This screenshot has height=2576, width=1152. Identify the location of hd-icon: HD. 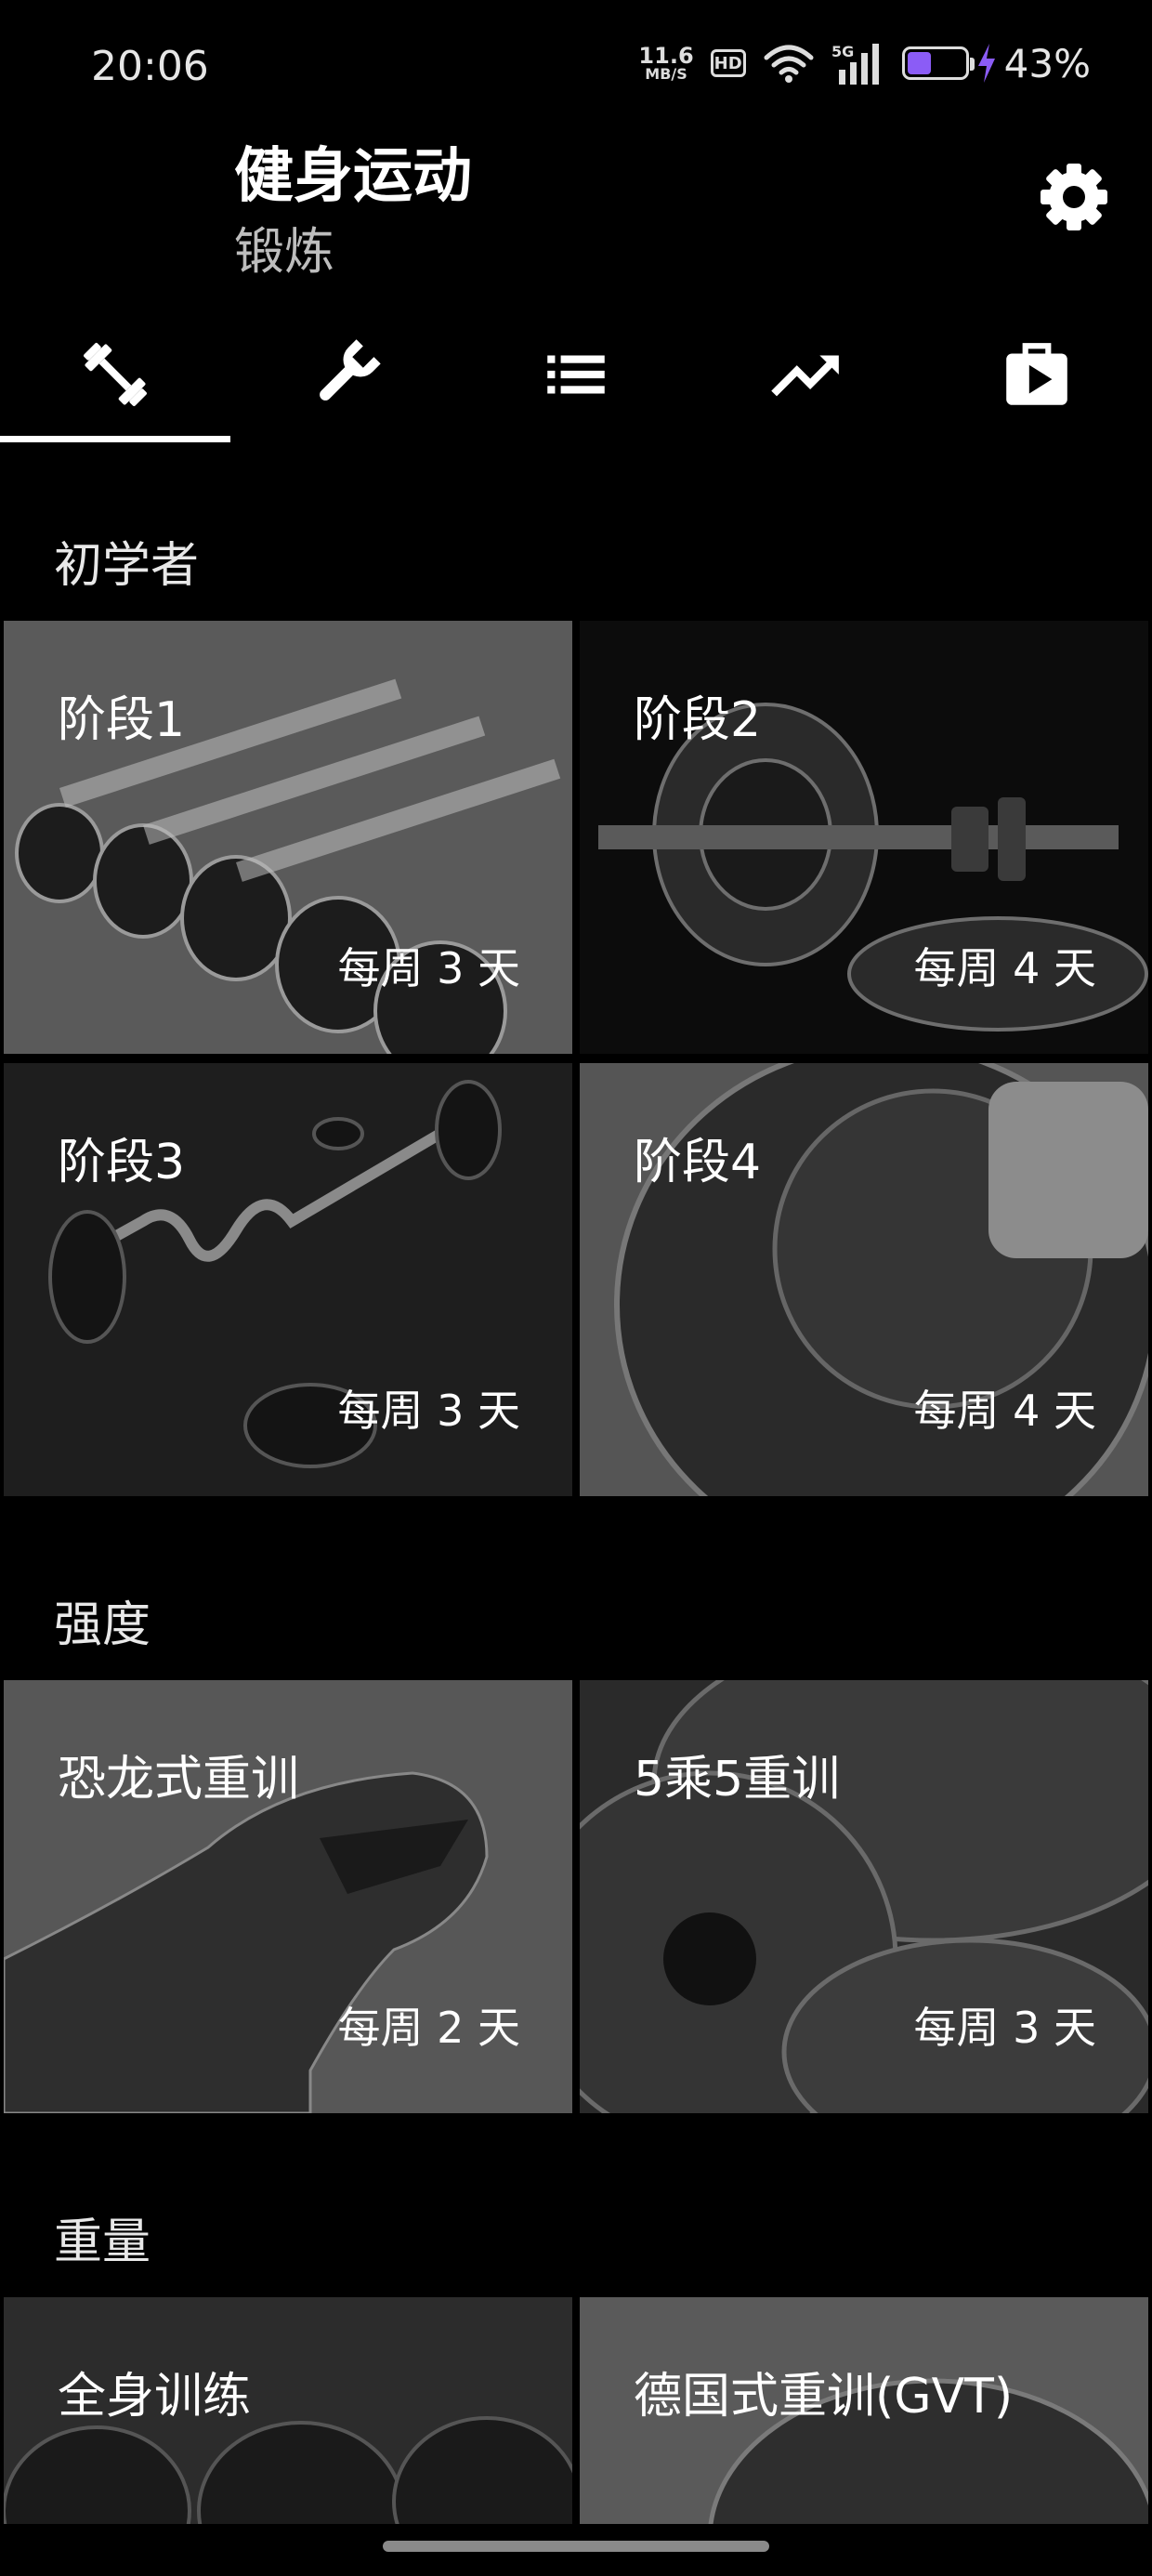
(728, 63).